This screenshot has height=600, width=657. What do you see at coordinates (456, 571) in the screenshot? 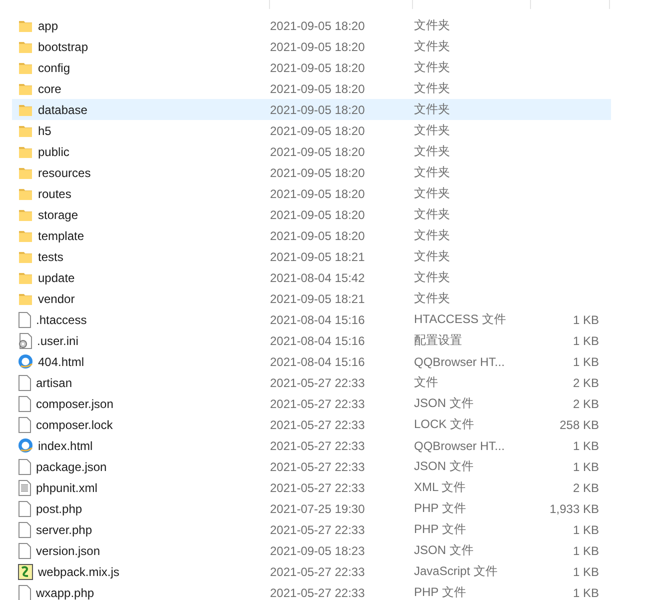
I see `file-type: JavaScript 文件` at bounding box center [456, 571].